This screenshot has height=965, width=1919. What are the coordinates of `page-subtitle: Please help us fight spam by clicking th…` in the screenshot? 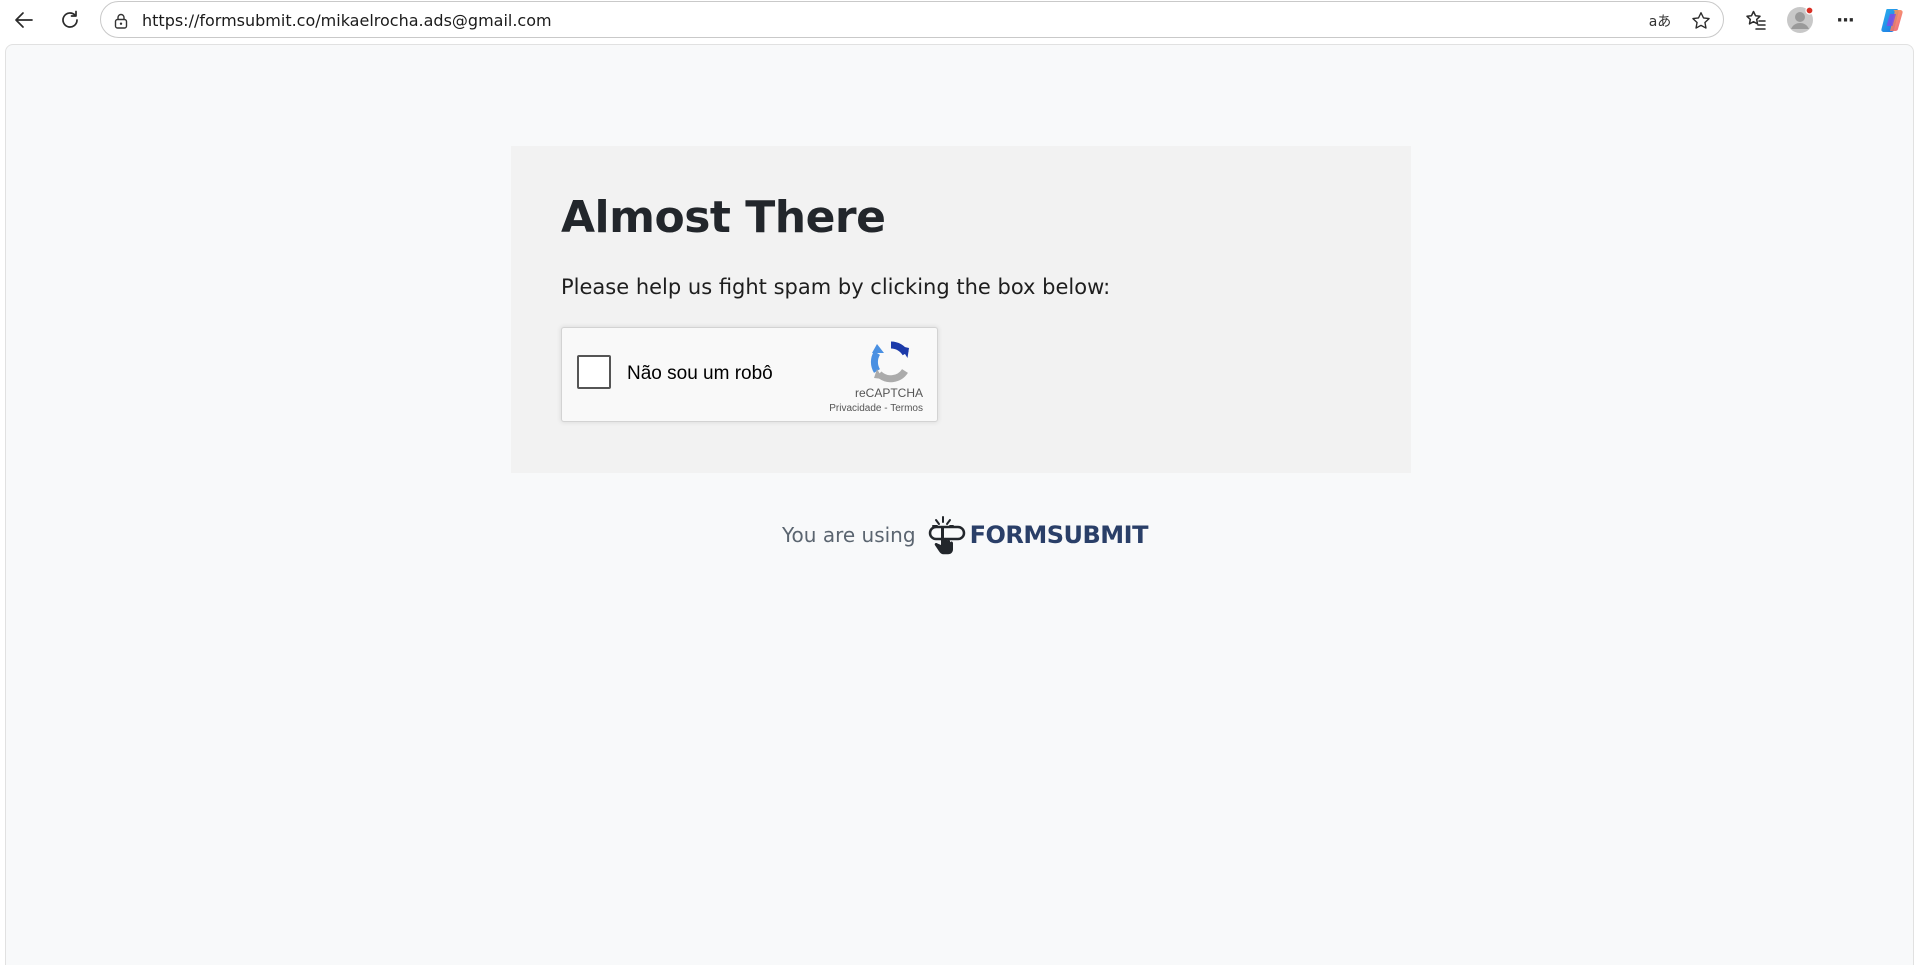 It's located at (836, 287).